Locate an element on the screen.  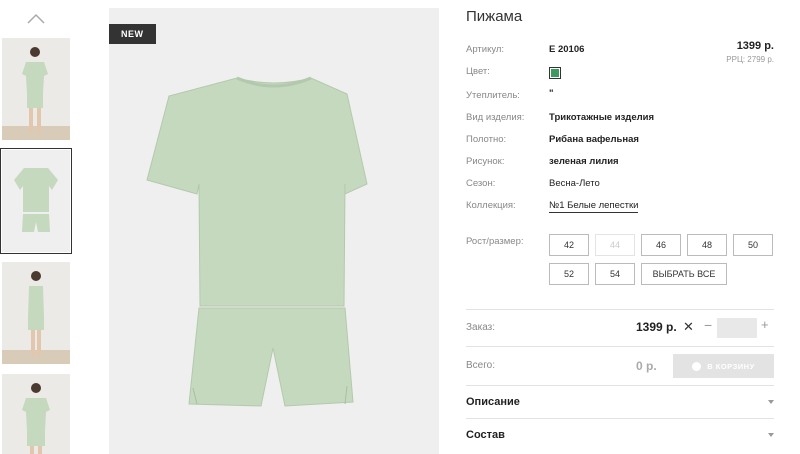
size-button-44: 44 is located at coordinates (615, 245).